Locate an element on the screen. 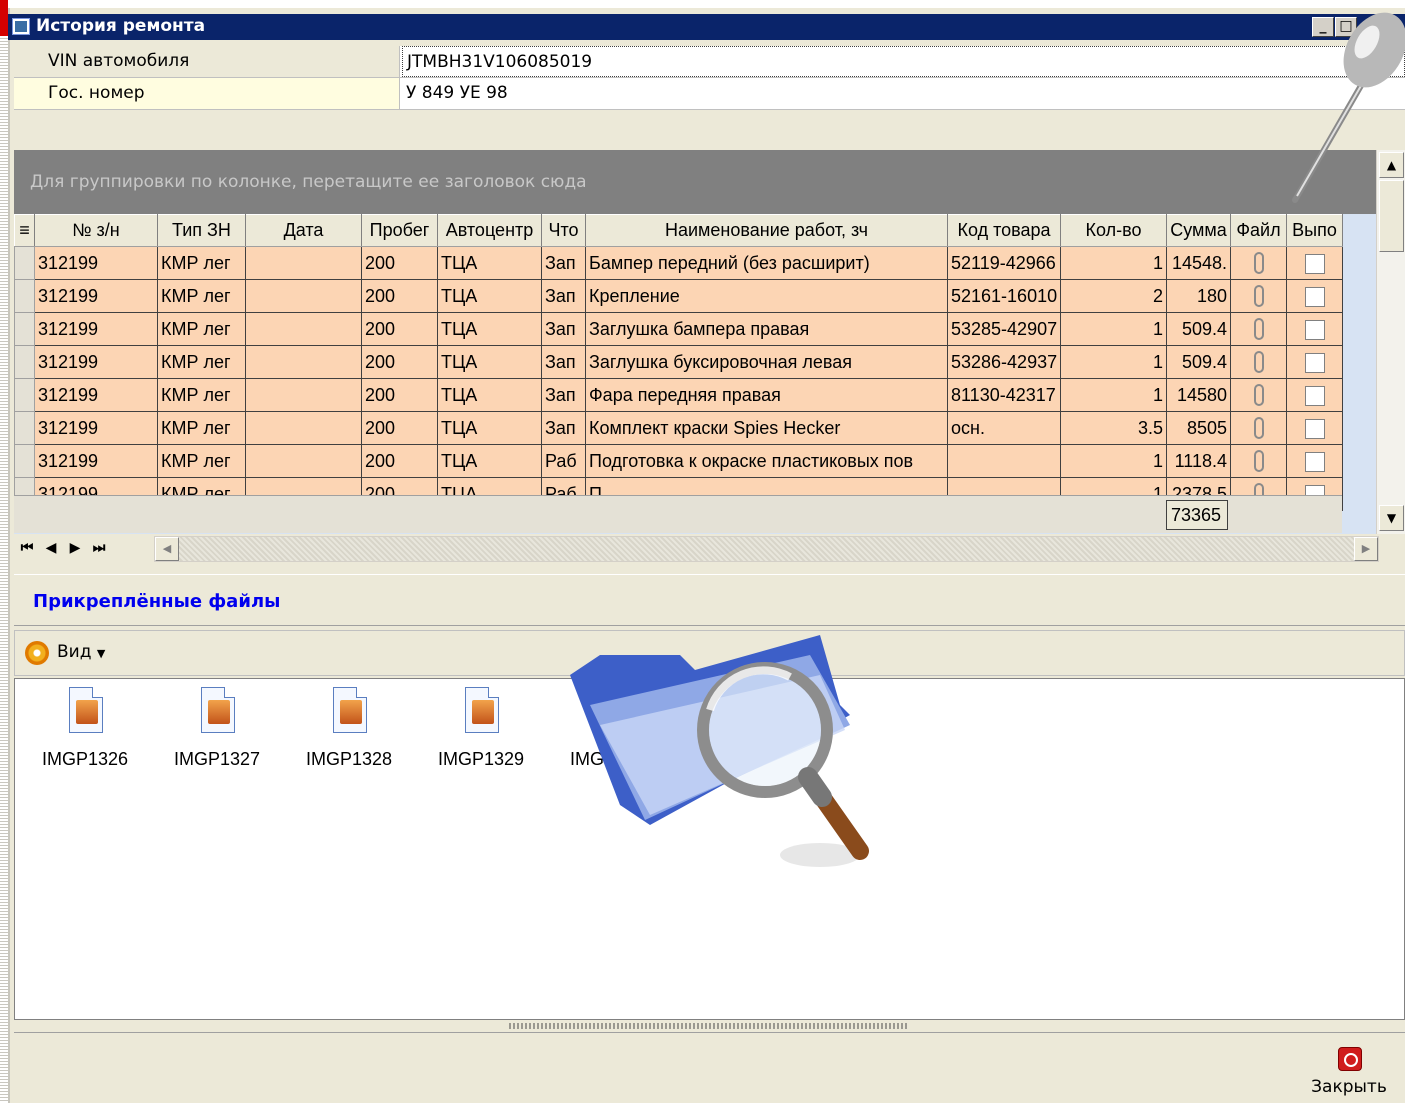 This screenshot has width=1405, height=1103. vin-value: JTMBH31V106085019 is located at coordinates (903, 61).